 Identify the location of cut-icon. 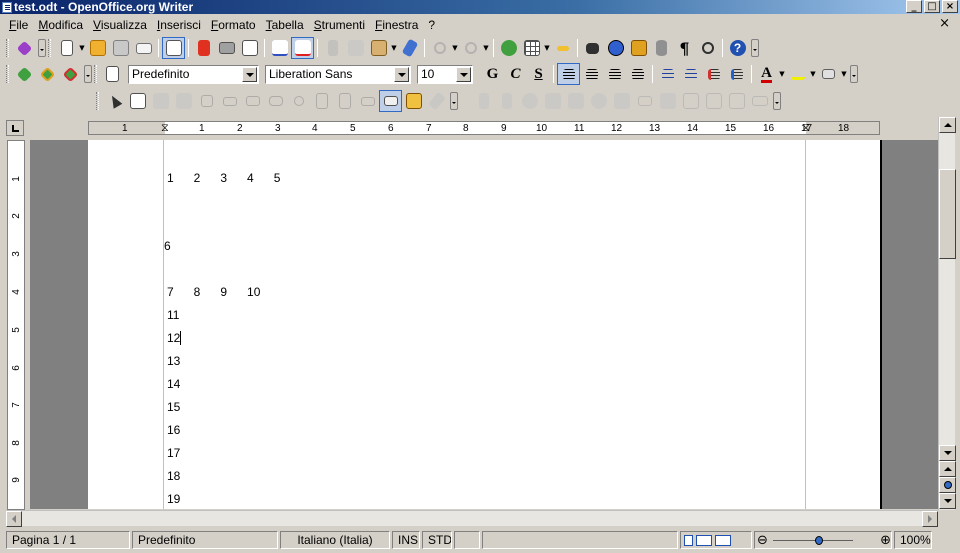
(332, 48).